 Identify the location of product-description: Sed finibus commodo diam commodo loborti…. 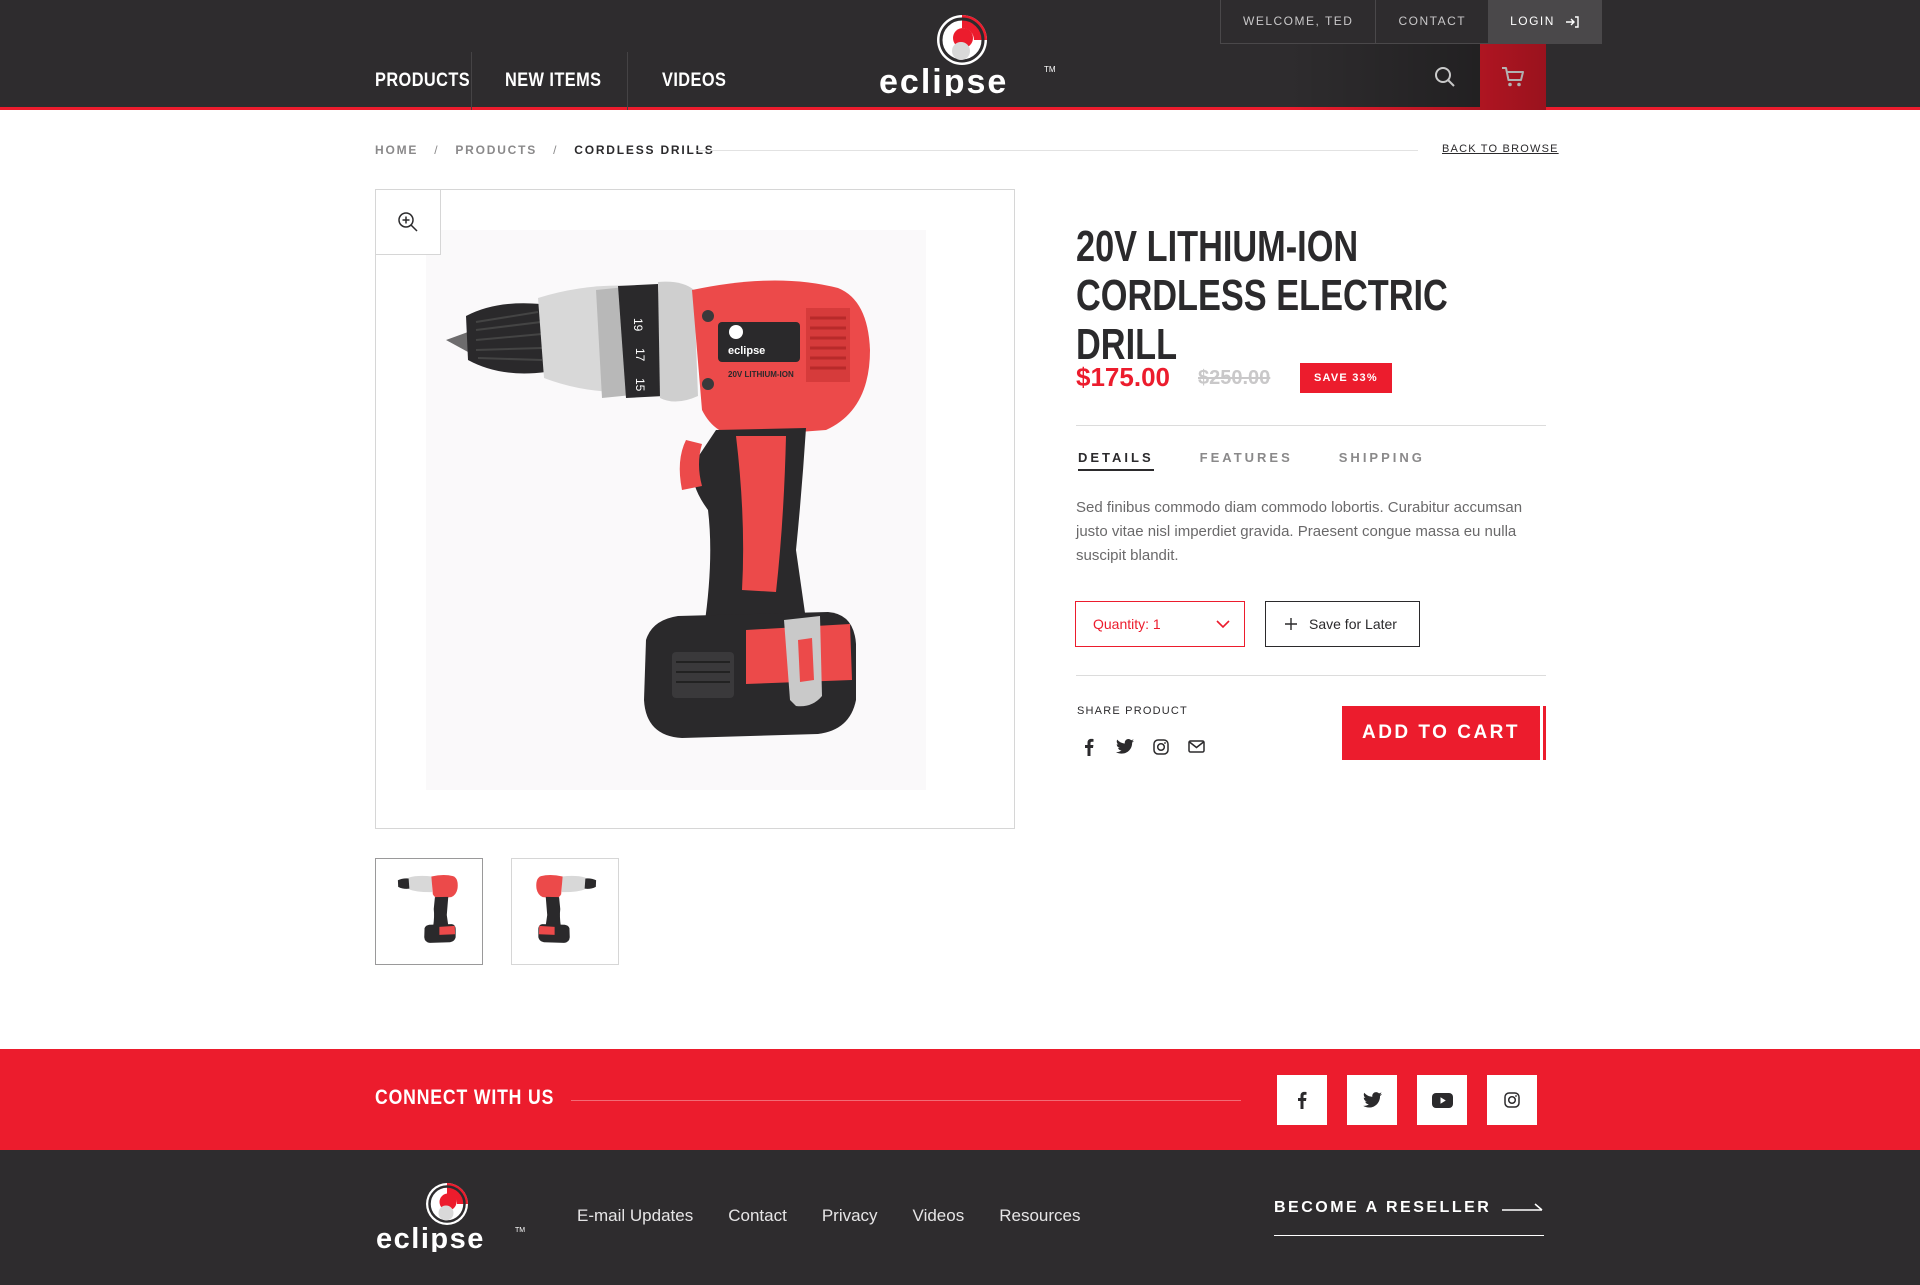
(1299, 531).